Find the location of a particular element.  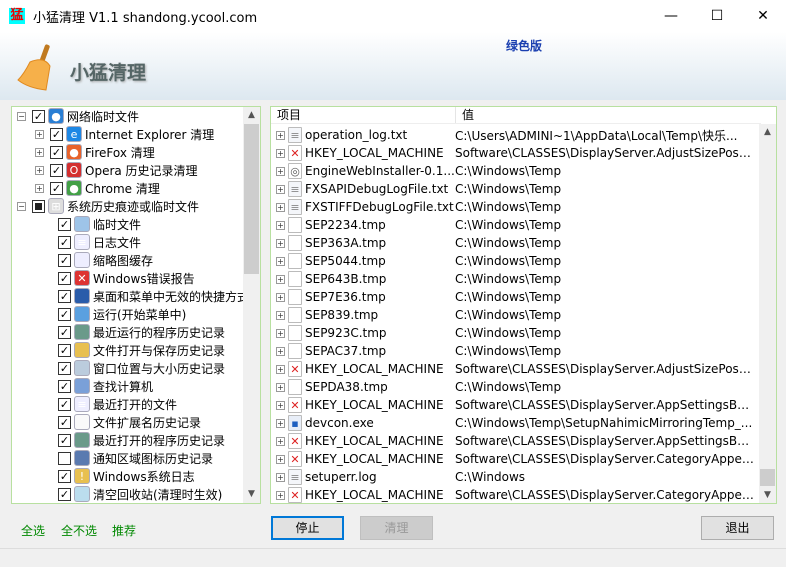

tree-item: − ⊞ 系统历史痕迹或临时文件 is located at coordinates (108, 206).